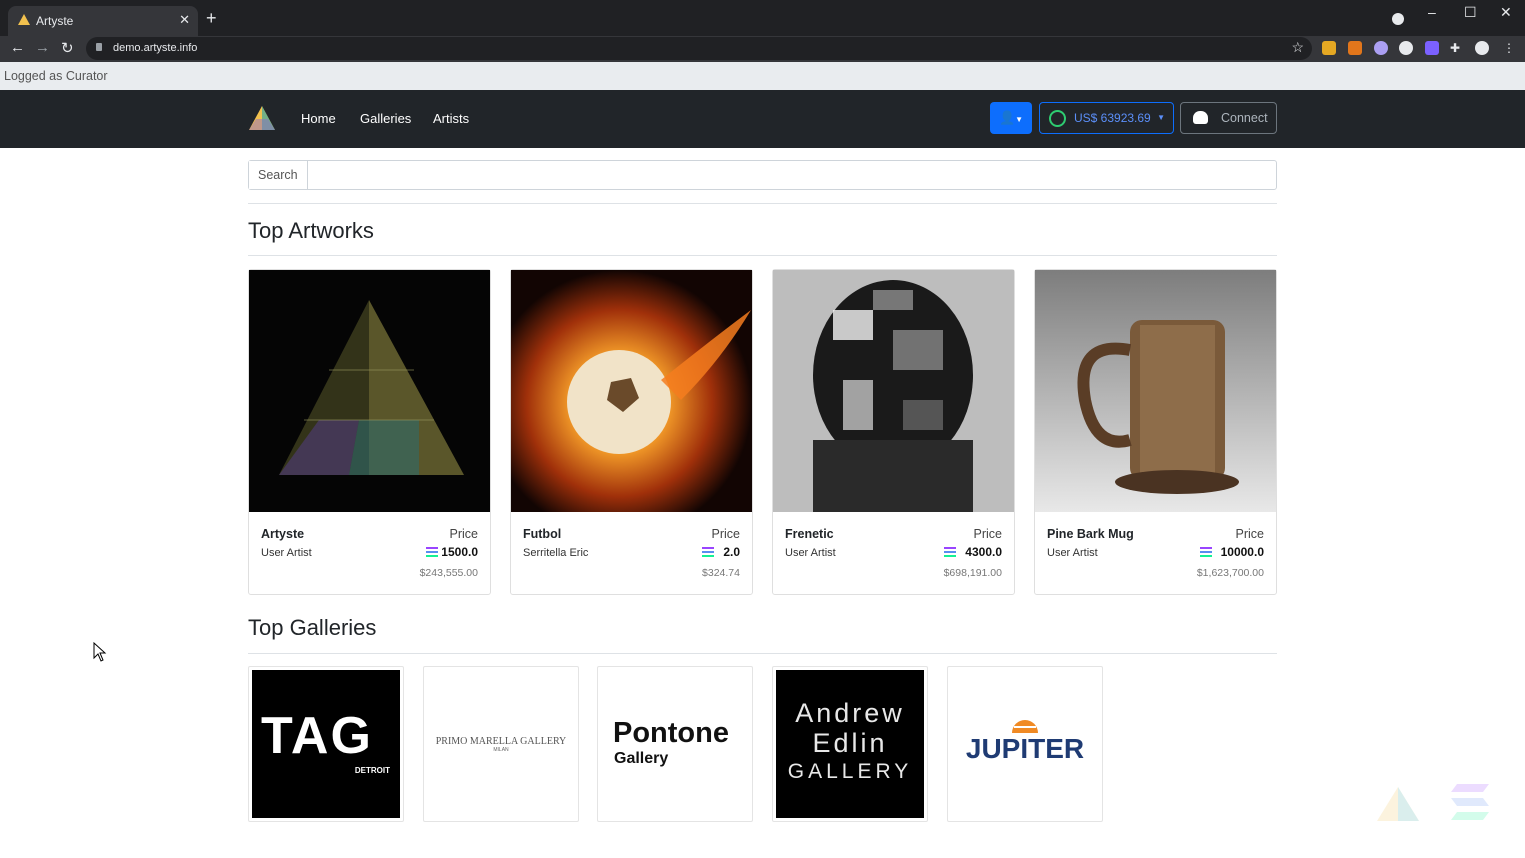  What do you see at coordinates (762, 175) in the screenshot?
I see `search-input: Search` at bounding box center [762, 175].